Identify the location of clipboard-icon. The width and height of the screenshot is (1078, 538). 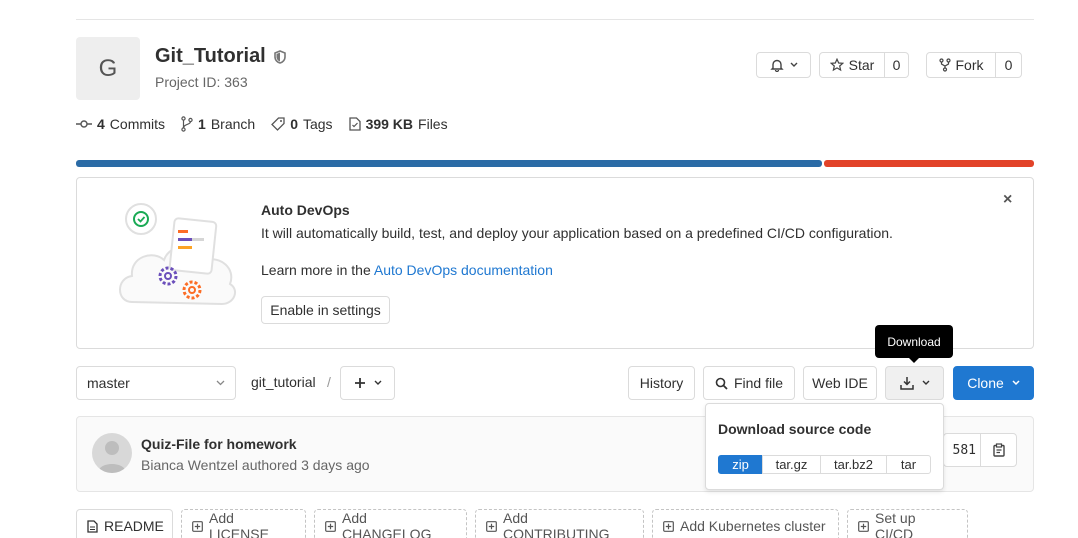
(998, 450).